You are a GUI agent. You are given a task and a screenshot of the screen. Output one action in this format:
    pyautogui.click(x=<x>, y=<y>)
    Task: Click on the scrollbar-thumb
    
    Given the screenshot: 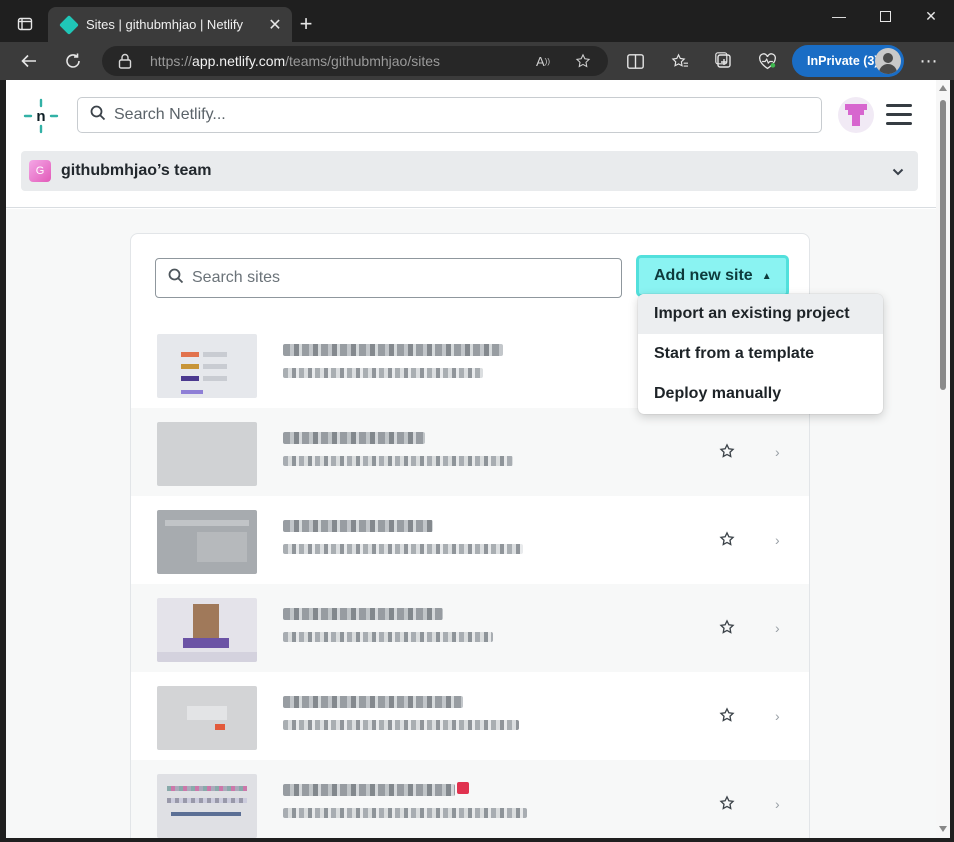 What is the action you would take?
    pyautogui.click(x=943, y=245)
    